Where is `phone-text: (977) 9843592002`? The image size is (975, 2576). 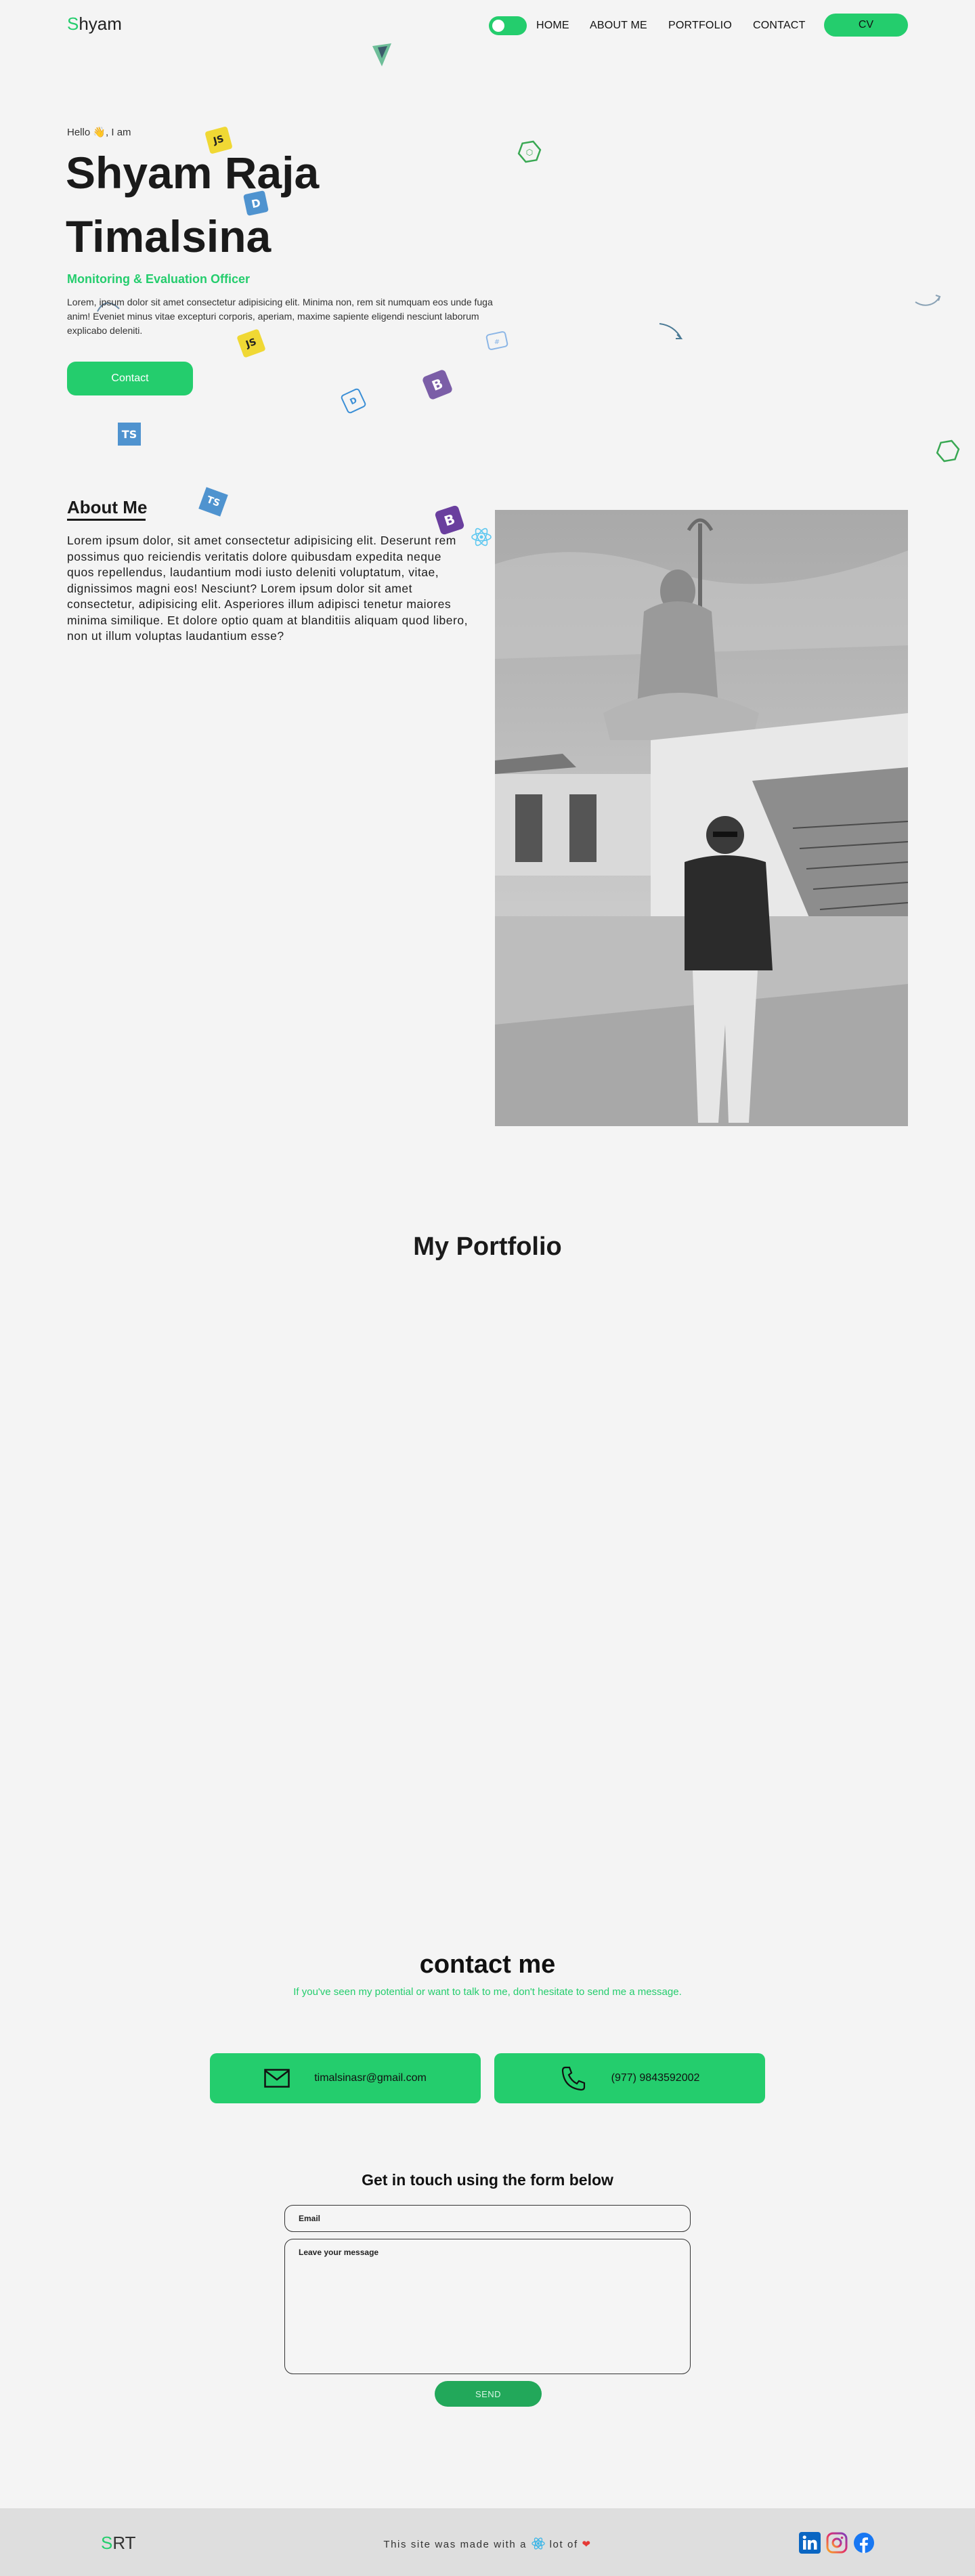 phone-text: (977) 9843592002 is located at coordinates (655, 2078).